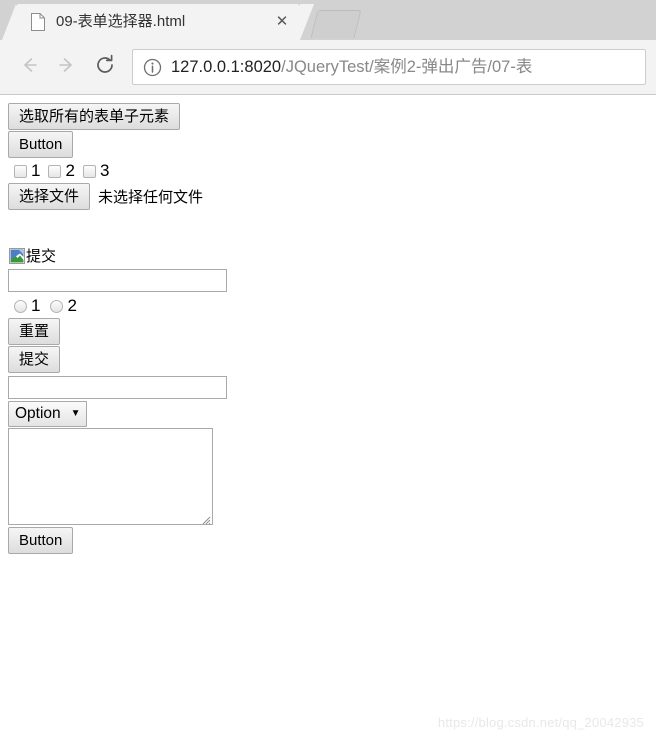  I want to click on radio-group: 1 2, so click(328, 306).